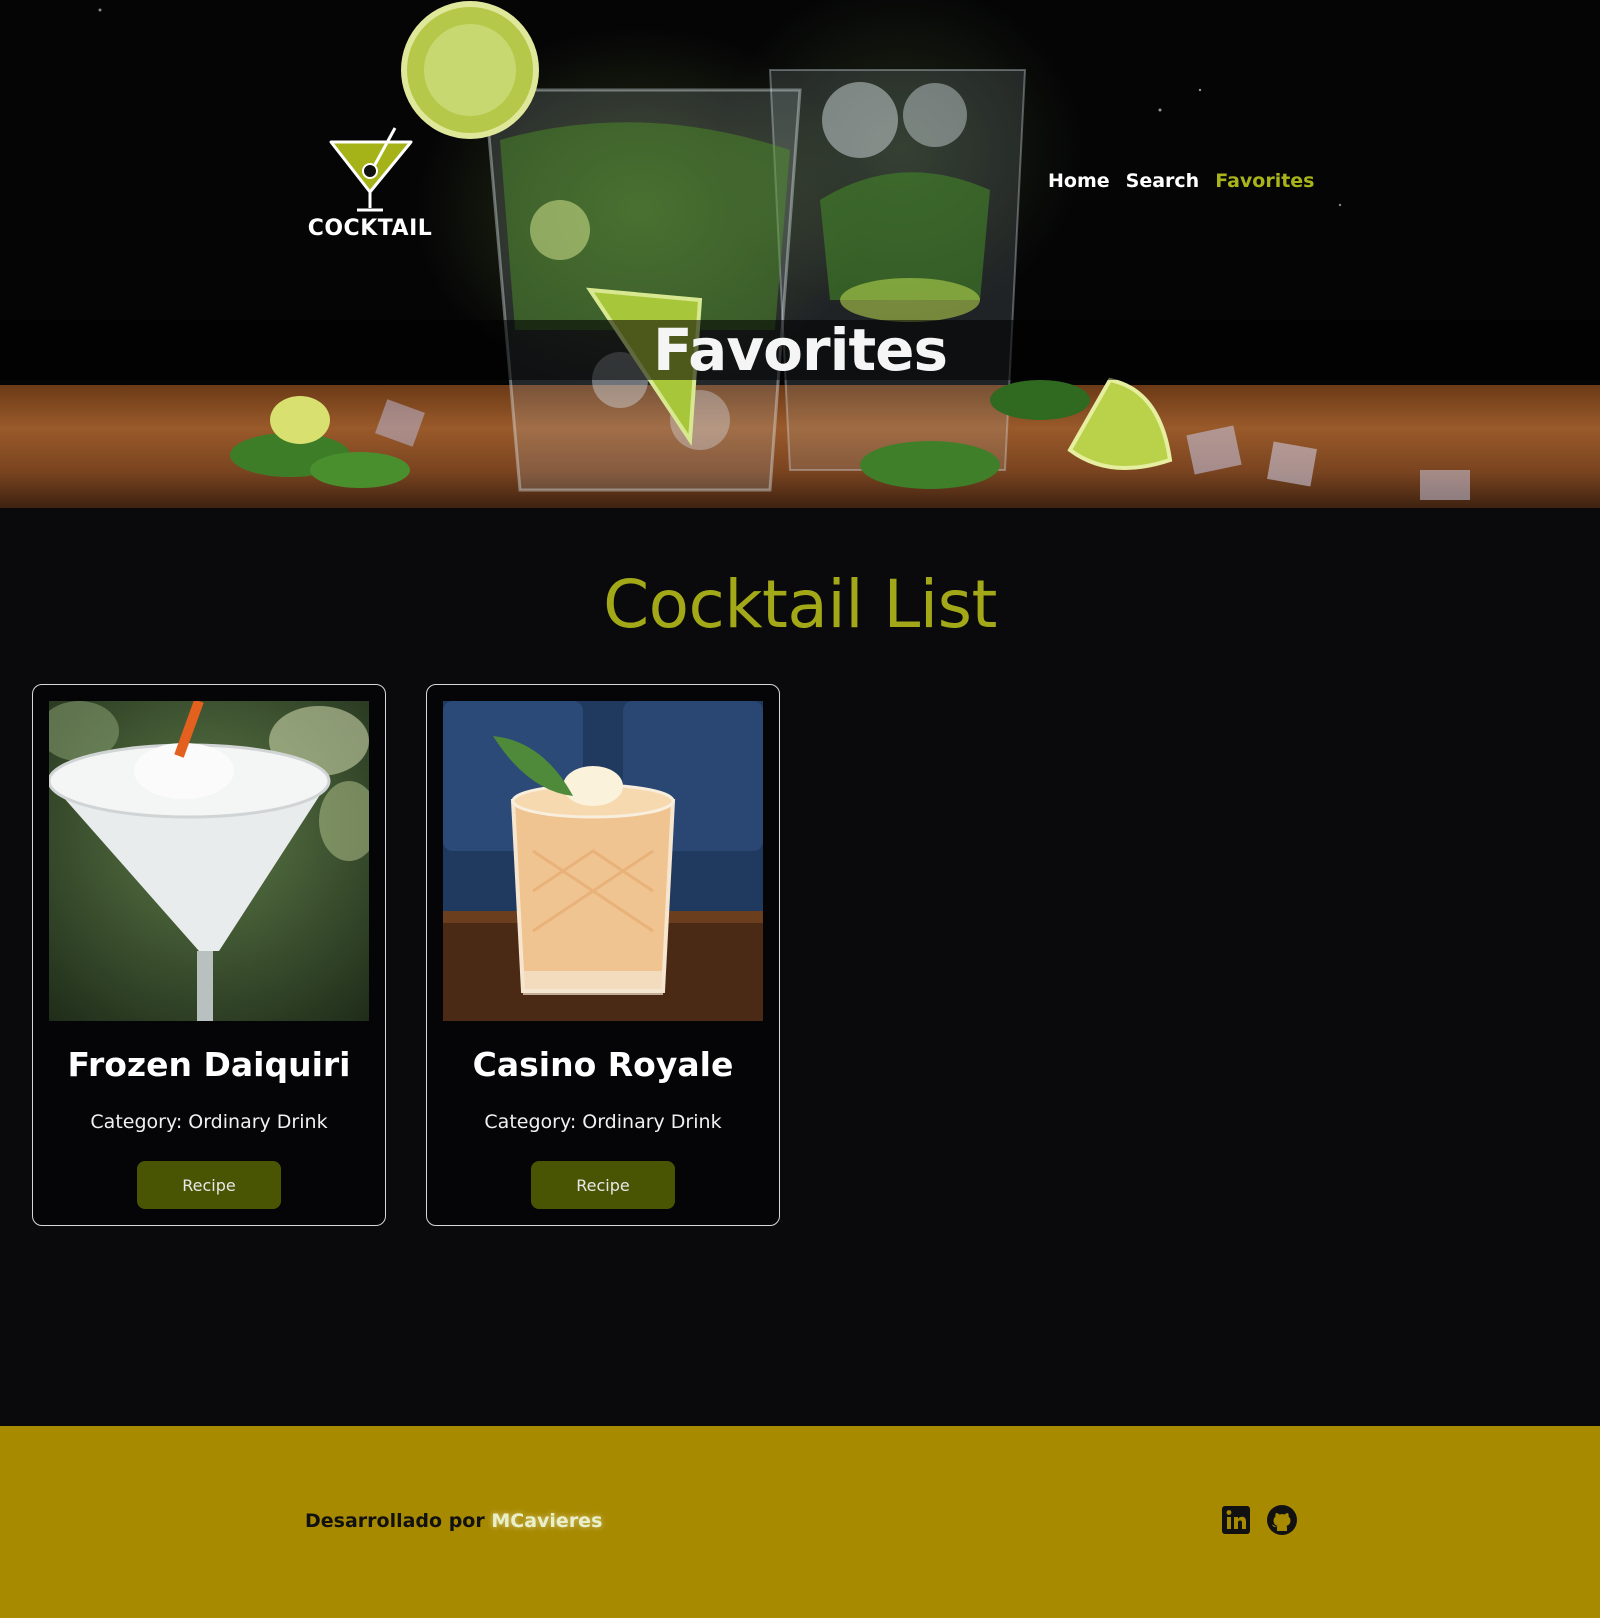 This screenshot has width=1600, height=1618. I want to click on martini-glass-icon, so click(371, 169).